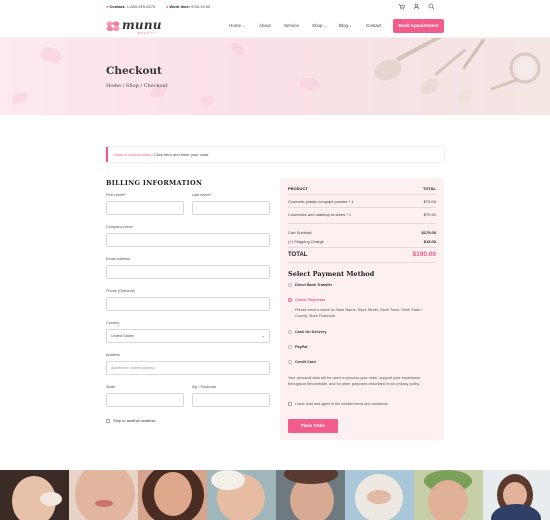  Describe the element at coordinates (231, 208) in the screenshot. I see `last-name-input` at that location.